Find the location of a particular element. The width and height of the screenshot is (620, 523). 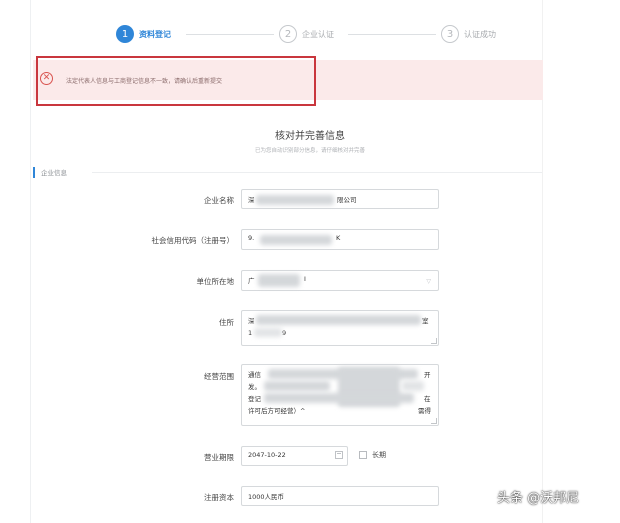

left-divider is located at coordinates (30, 261).